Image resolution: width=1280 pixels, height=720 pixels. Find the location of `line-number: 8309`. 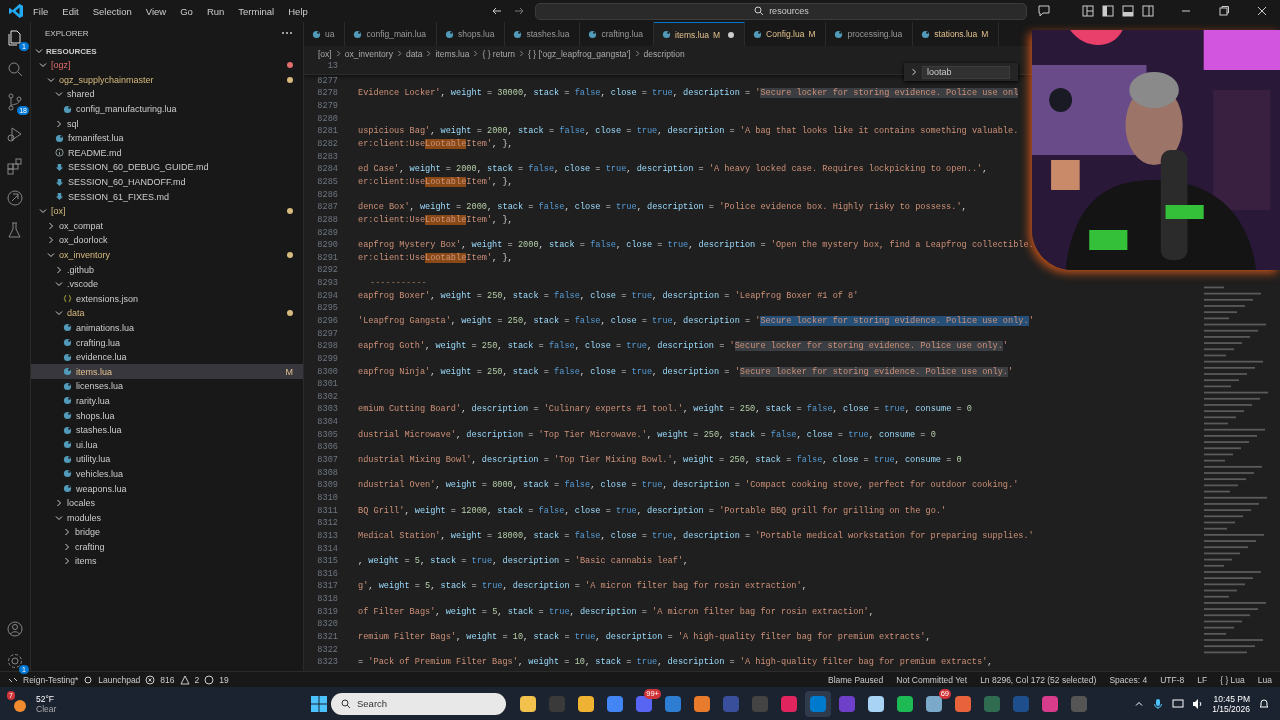

line-number: 8309 is located at coordinates (327, 485).